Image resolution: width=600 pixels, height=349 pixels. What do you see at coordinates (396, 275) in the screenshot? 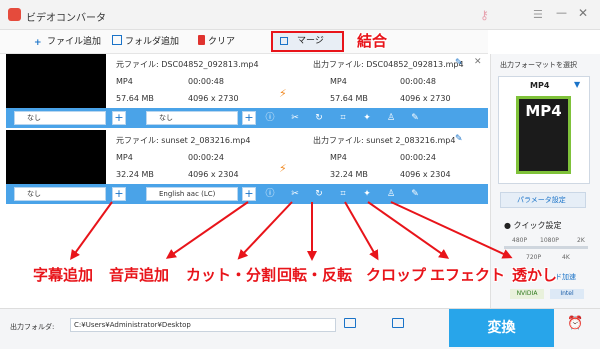
I see `callout-crop: クロップ` at bounding box center [396, 275].